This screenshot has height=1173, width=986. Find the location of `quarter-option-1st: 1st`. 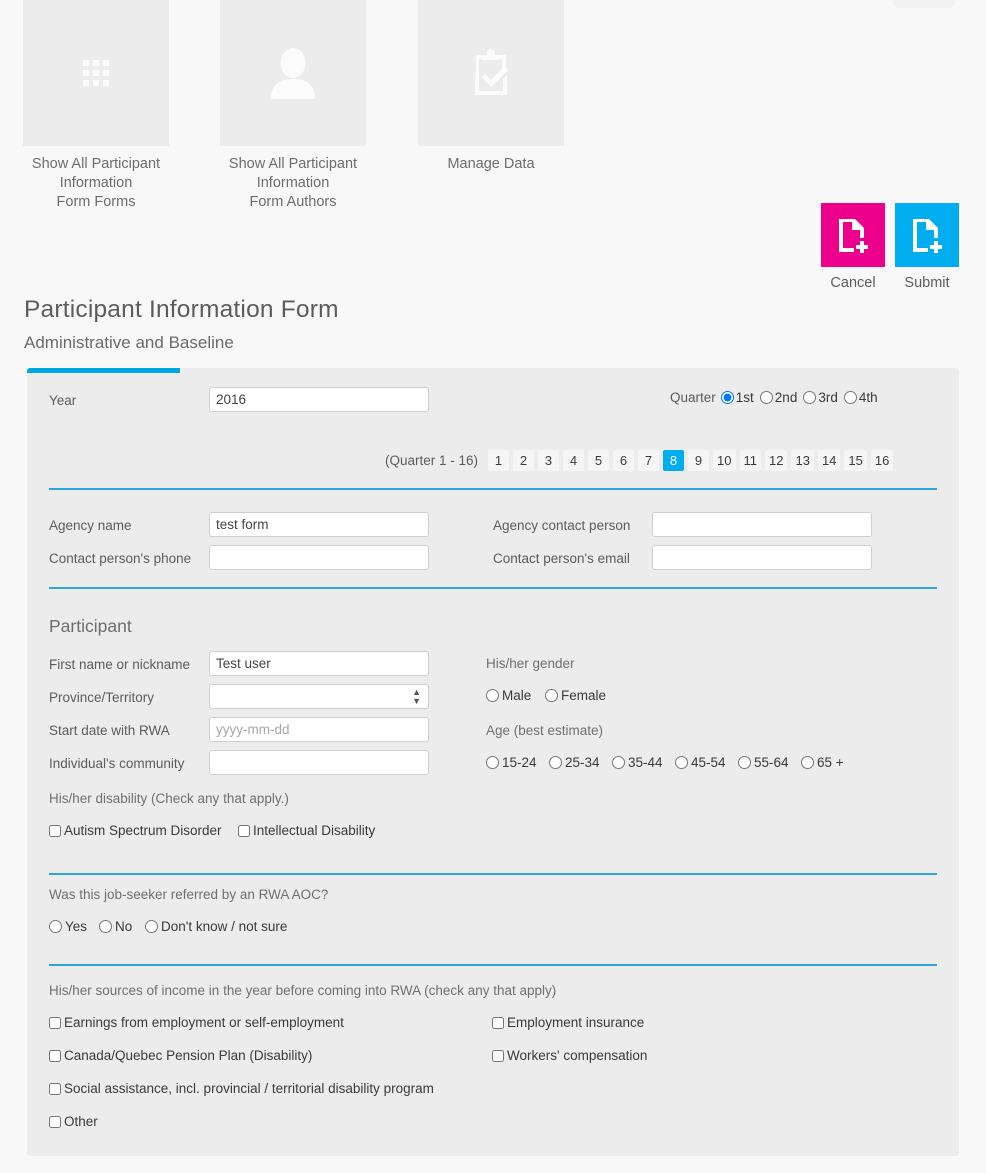

quarter-option-1st: 1st is located at coordinates (737, 397).